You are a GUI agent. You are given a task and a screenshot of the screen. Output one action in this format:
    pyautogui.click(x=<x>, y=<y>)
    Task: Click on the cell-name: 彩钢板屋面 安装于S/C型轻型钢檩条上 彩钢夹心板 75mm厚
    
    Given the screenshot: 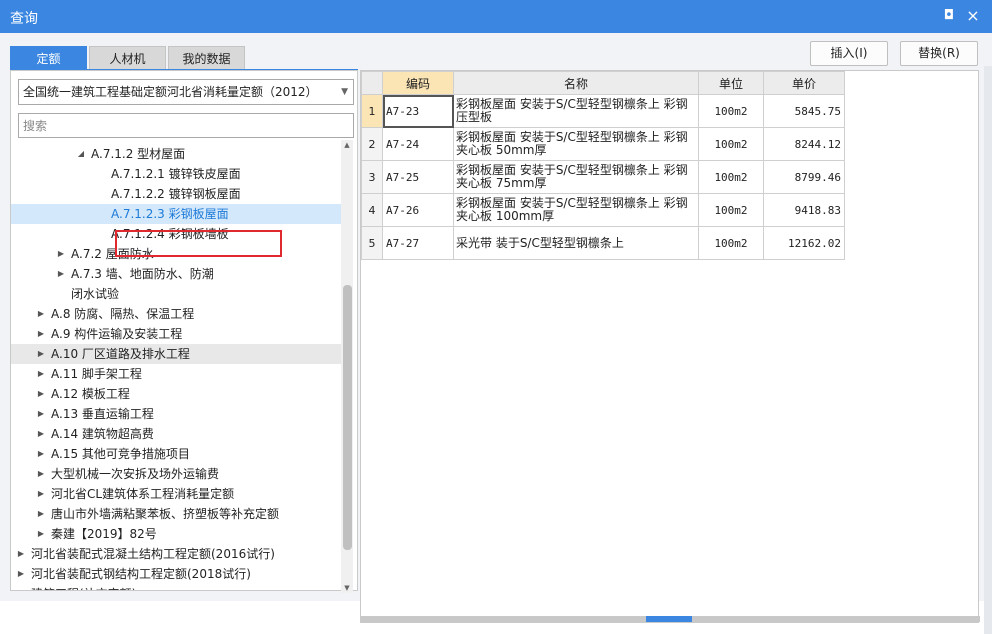 What is the action you would take?
    pyautogui.click(x=576, y=177)
    